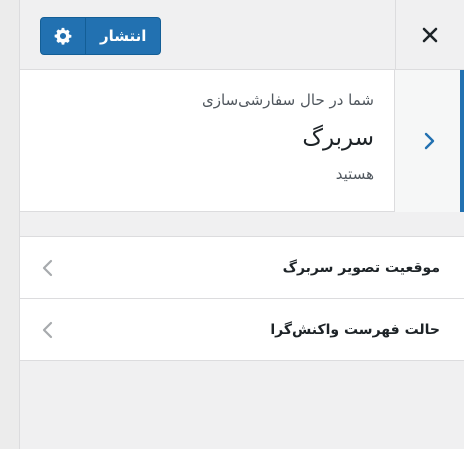 This screenshot has height=449, width=464. I want to click on customizing-suffix: هستید, so click(354, 174).